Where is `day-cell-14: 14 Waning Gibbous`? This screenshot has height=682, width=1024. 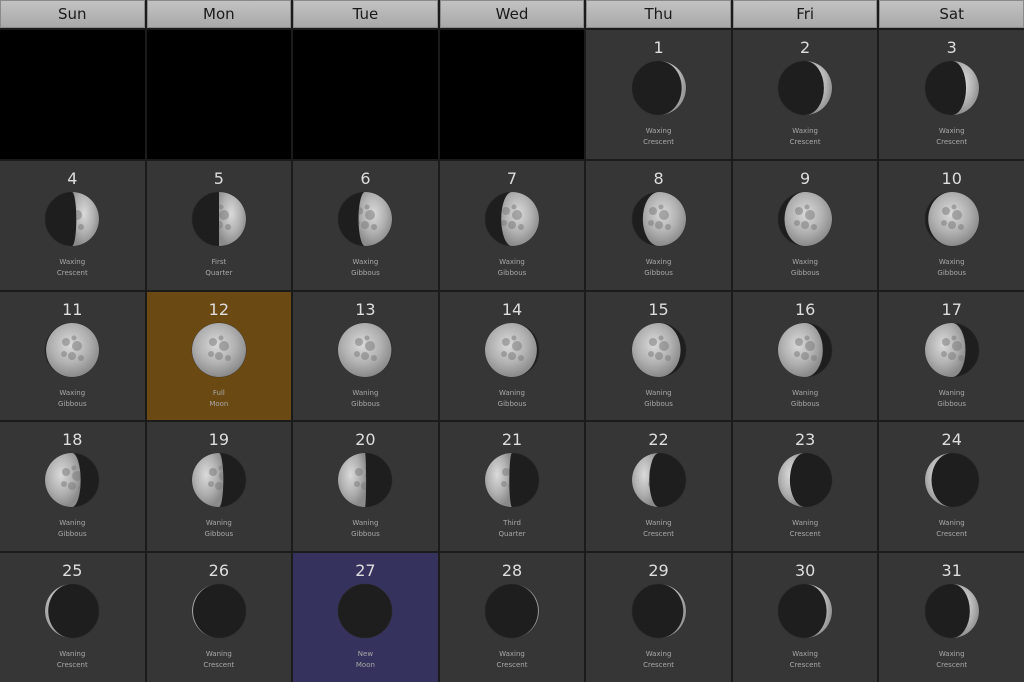
day-cell-14: 14 Waning Gibbous is located at coordinates (512, 356).